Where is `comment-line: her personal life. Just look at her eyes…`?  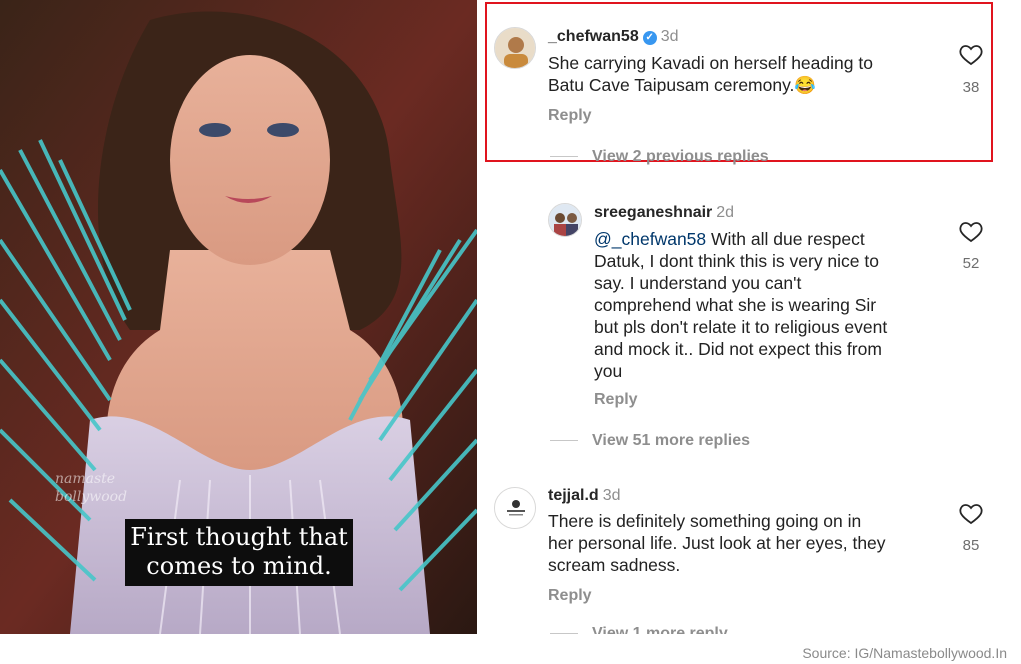
comment-line: her personal life. Just look at her eyes… is located at coordinates (717, 543).